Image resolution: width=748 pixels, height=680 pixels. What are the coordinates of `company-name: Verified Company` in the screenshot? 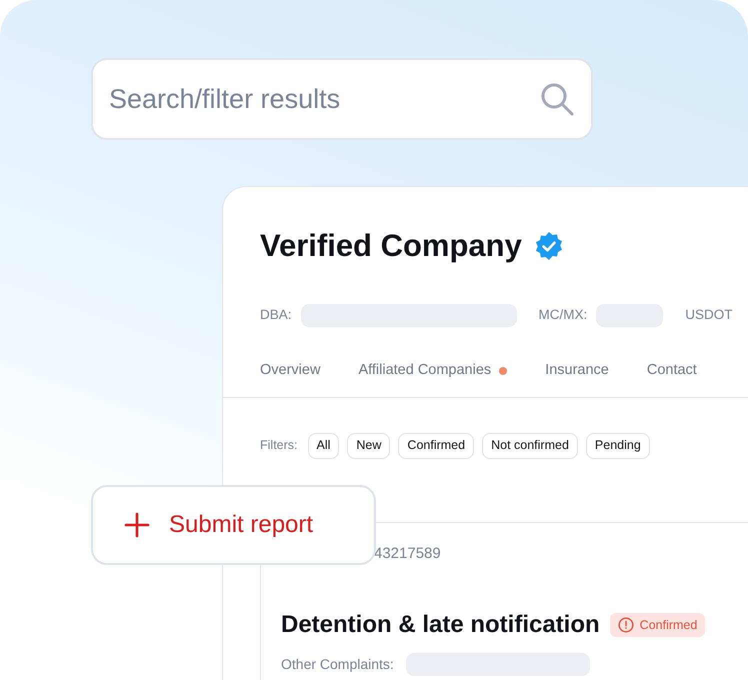 It's located at (391, 246).